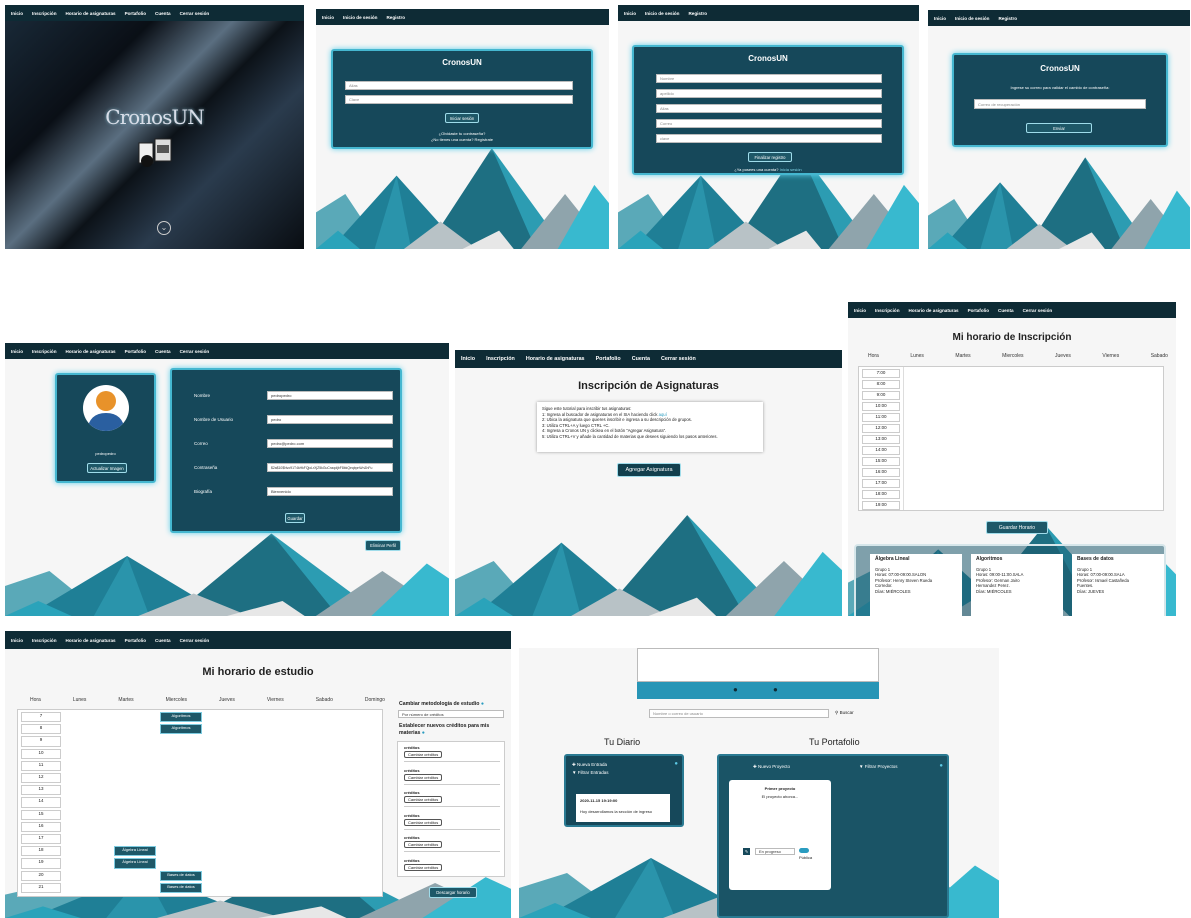 Image resolution: width=1191 pixels, height=918 pixels. I want to click on filter-entries-button: ▼ Filtrar Entradas, so click(590, 772).